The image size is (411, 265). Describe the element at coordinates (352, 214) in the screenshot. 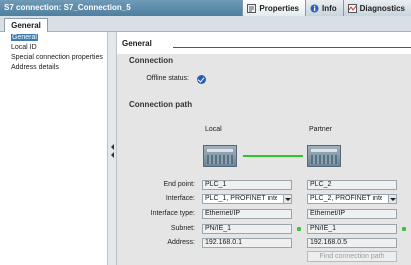

I see `partner-interface-type-field: Ethernet/IP` at that location.